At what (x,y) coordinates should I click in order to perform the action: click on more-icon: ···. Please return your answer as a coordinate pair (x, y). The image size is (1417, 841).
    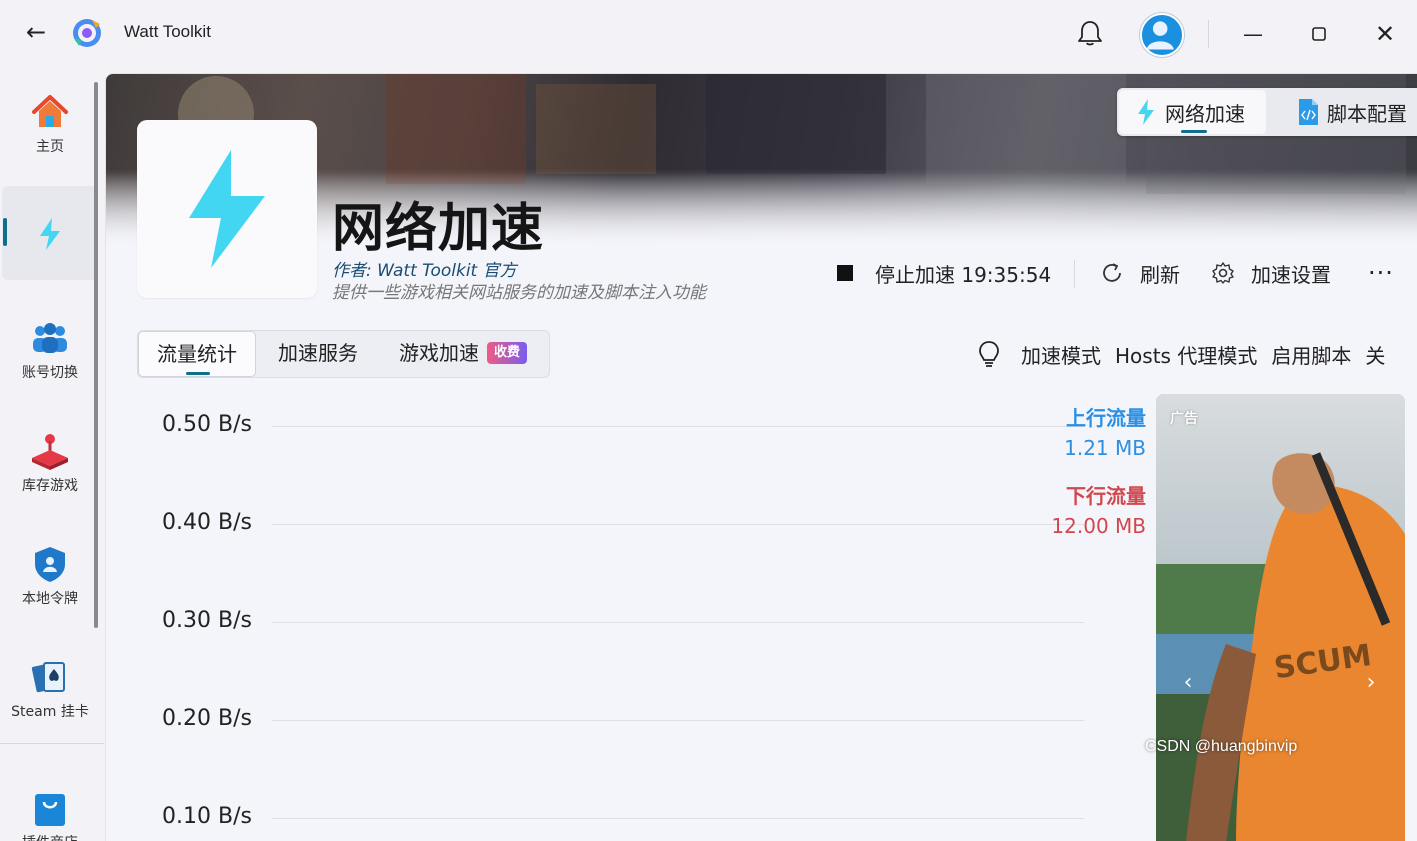
    Looking at the image, I should click on (1381, 273).